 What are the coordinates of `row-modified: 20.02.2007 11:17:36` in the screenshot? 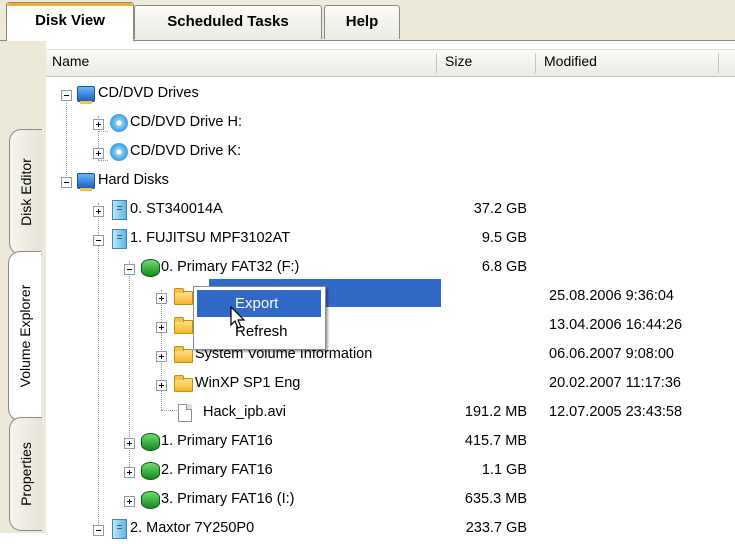 It's located at (615, 383).